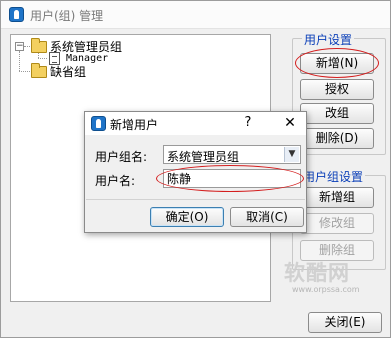 The height and width of the screenshot is (338, 391). What do you see at coordinates (326, 289) in the screenshot?
I see `watermark-url: www.orpssa.com` at bounding box center [326, 289].